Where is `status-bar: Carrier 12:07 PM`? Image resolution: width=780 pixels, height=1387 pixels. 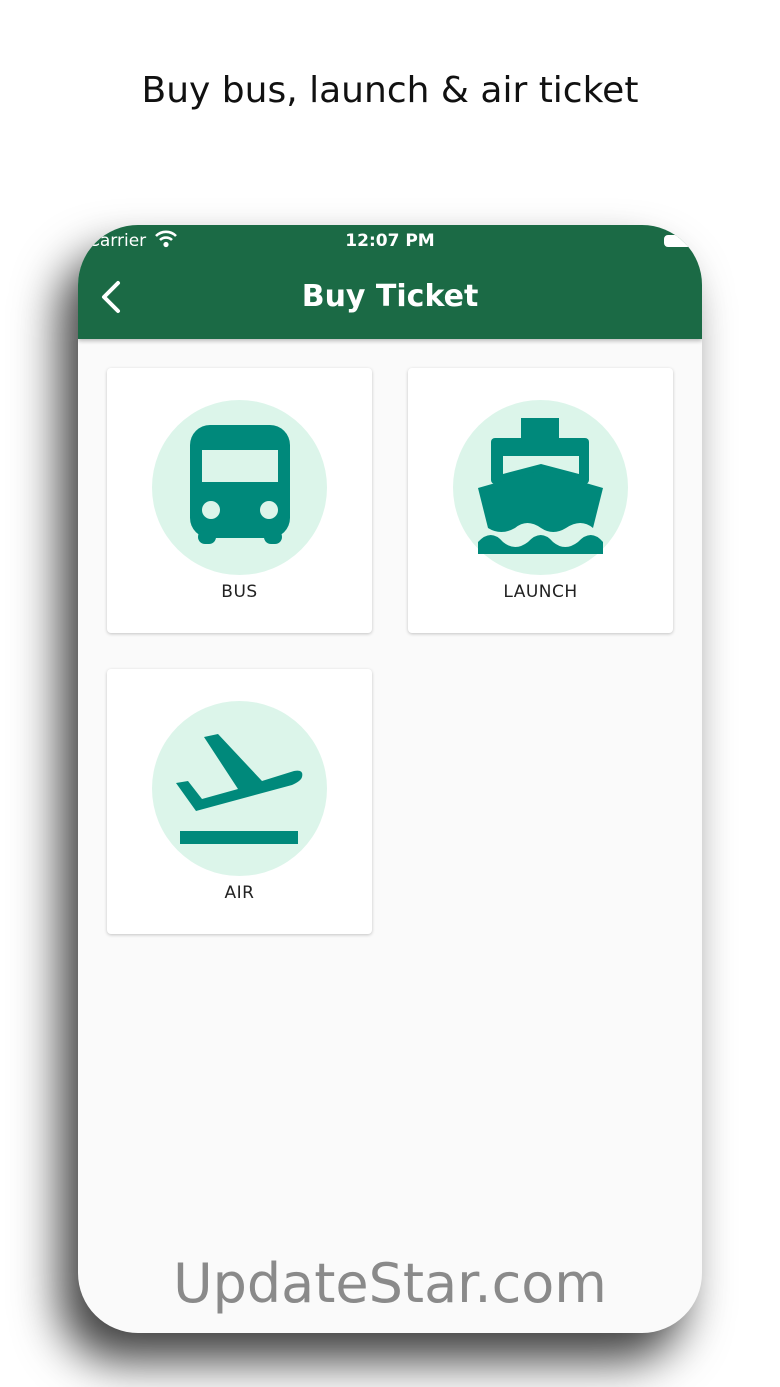
status-bar: Carrier 12:07 PM is located at coordinates (390, 241).